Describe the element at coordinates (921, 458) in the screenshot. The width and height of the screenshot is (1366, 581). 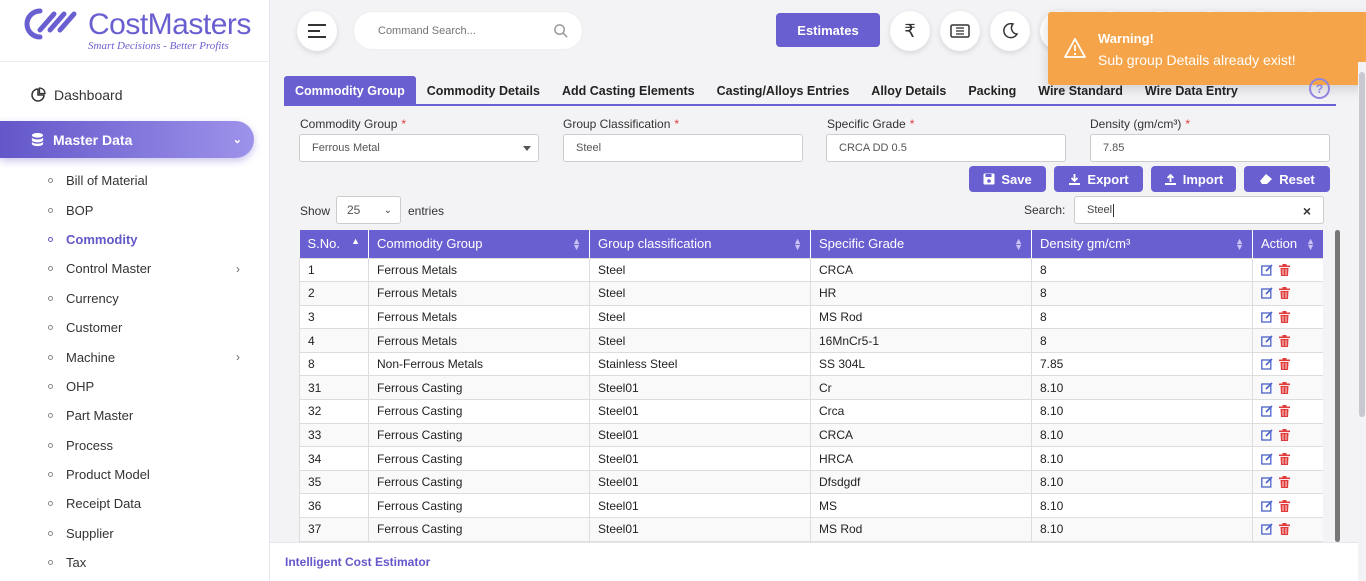
I see `table-cell: HRCA` at that location.